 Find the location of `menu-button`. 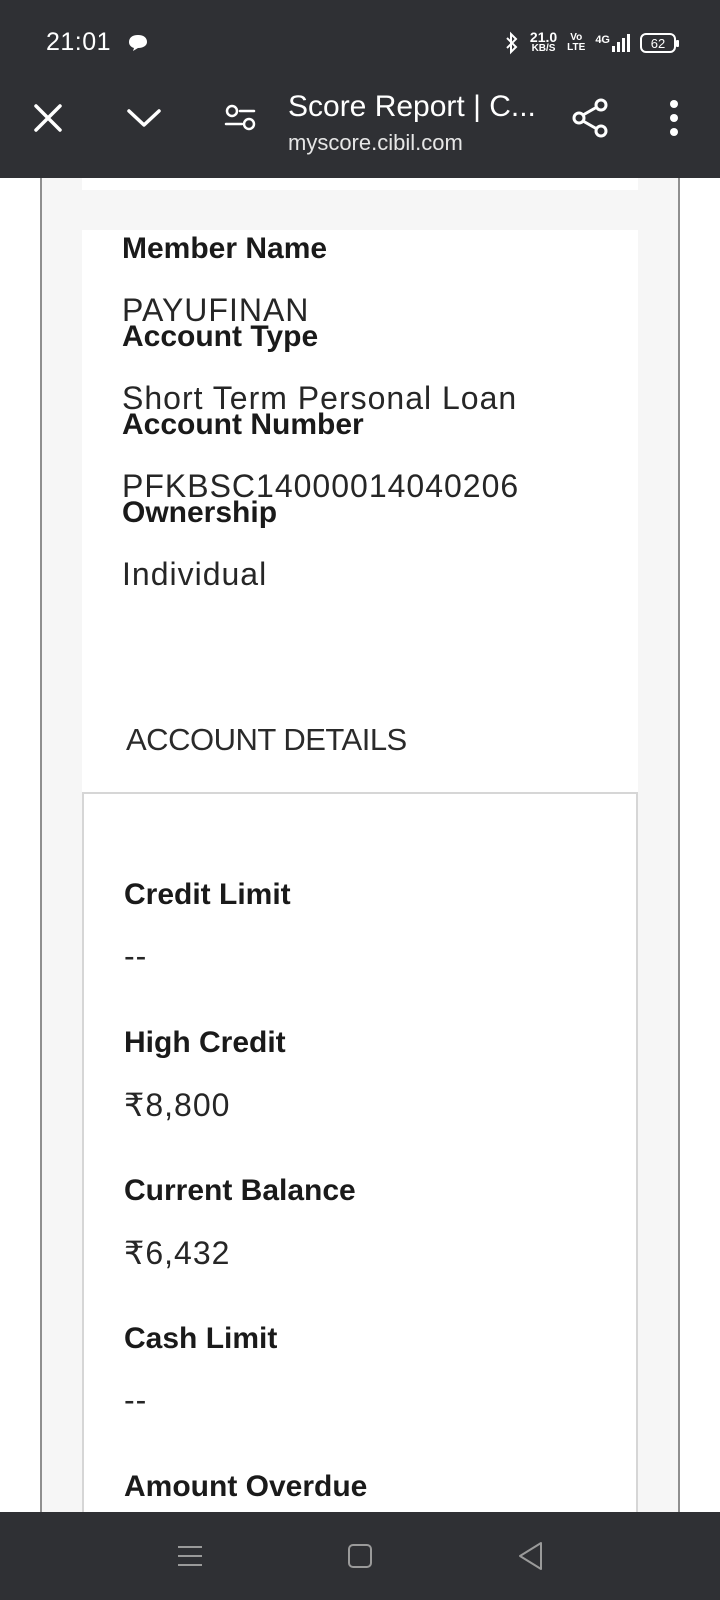

menu-button is located at coordinates (190, 1556).